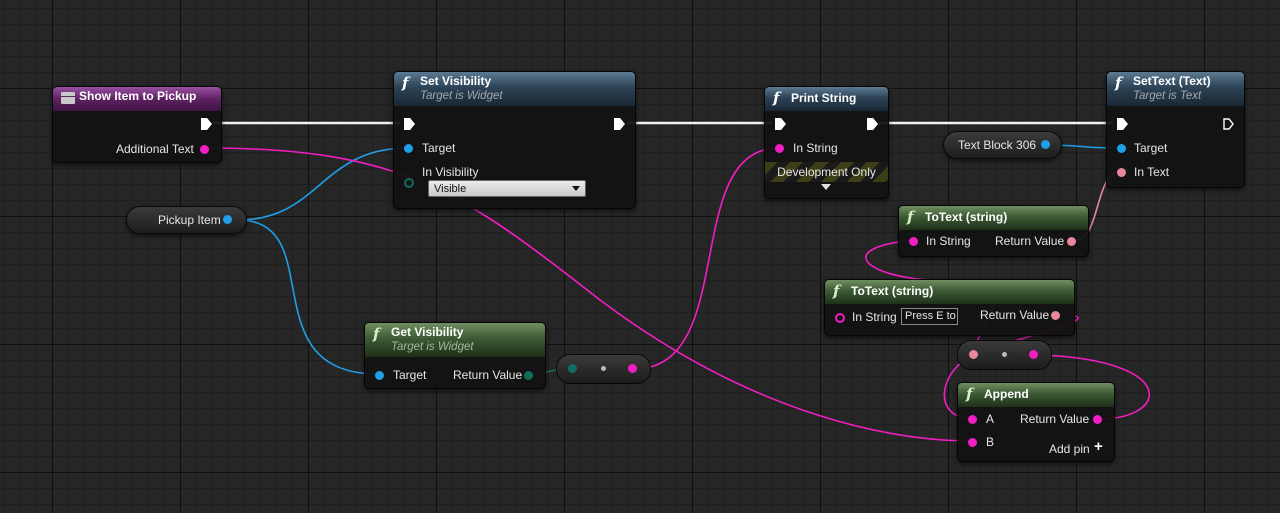 This screenshot has width=1280, height=513. What do you see at coordinates (1172, 81) in the screenshot?
I see `node-title: SetText (Text)` at bounding box center [1172, 81].